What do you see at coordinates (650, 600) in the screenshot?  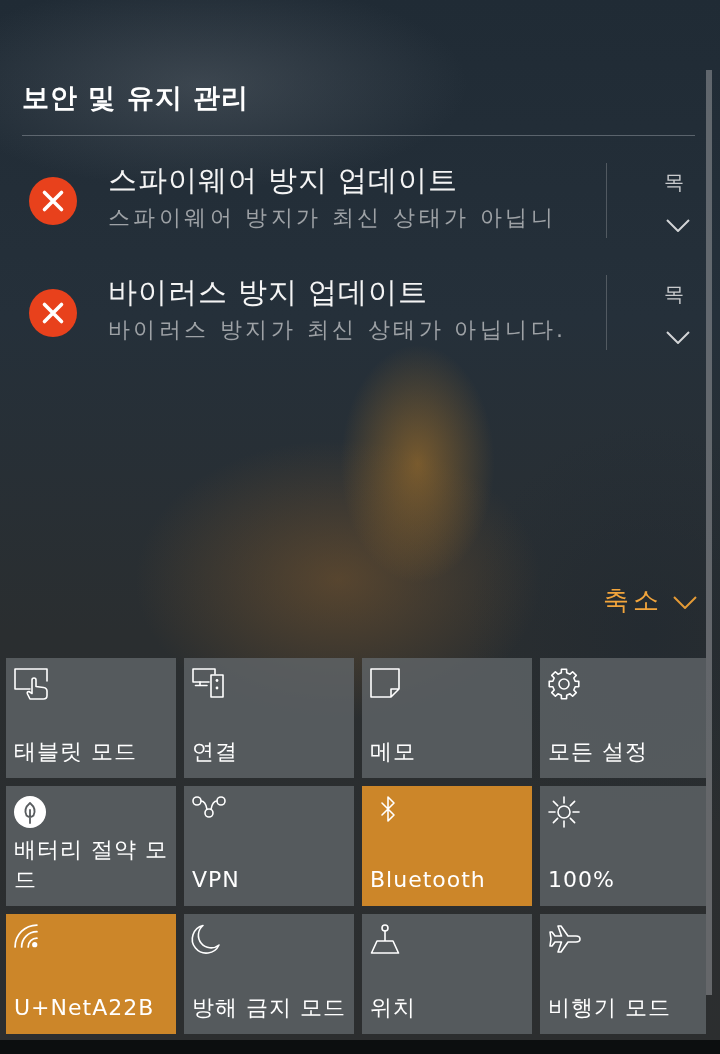 I see `collapse-button: 축소` at bounding box center [650, 600].